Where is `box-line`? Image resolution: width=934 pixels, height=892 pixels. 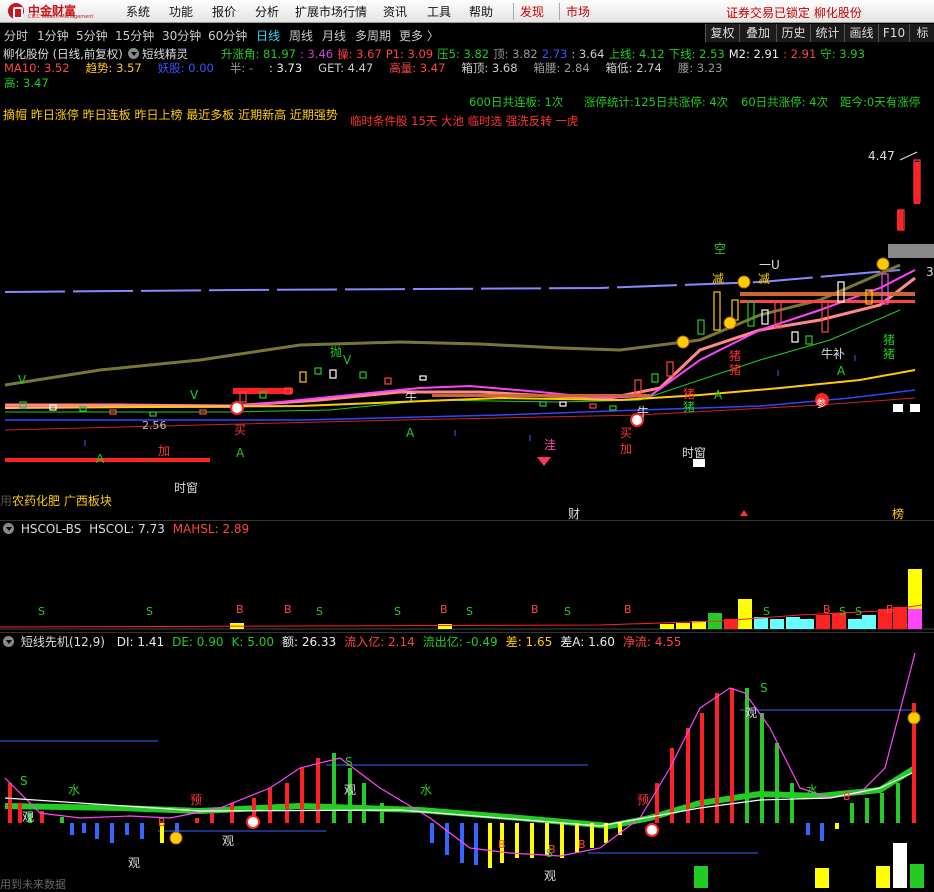
box-line is located at coordinates (107, 460).